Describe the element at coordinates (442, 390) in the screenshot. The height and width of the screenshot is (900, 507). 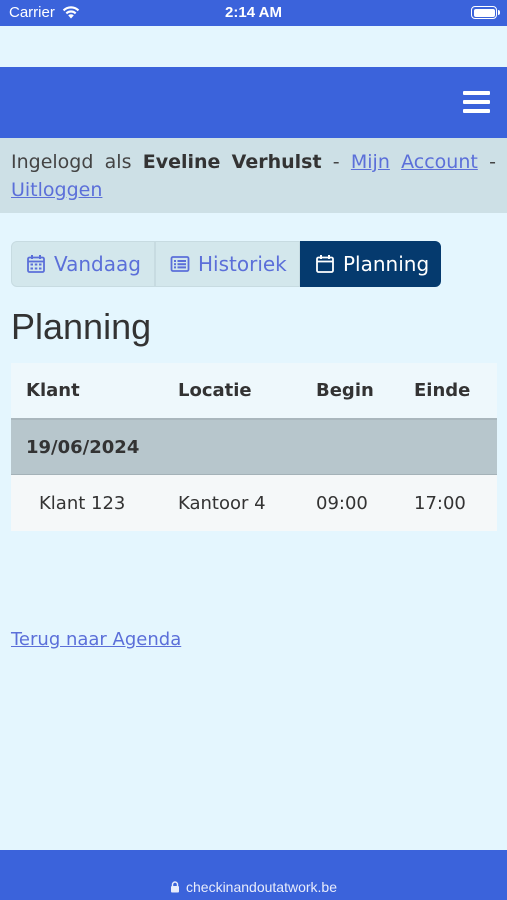
I see `column-header-einde: Einde` at that location.